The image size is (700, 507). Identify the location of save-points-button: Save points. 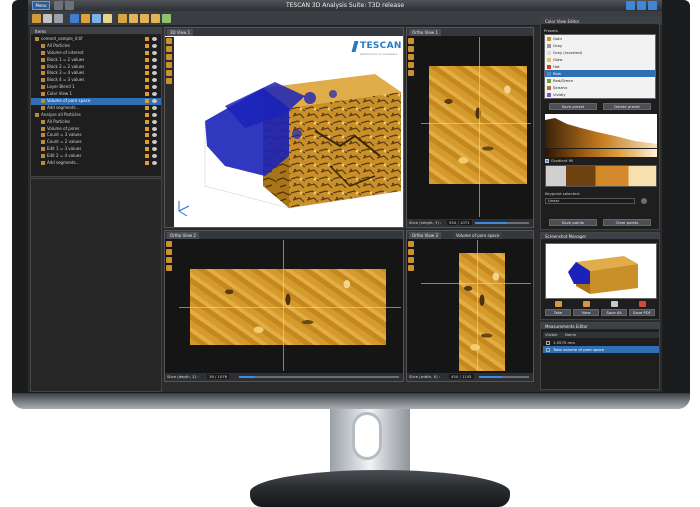
(573, 222).